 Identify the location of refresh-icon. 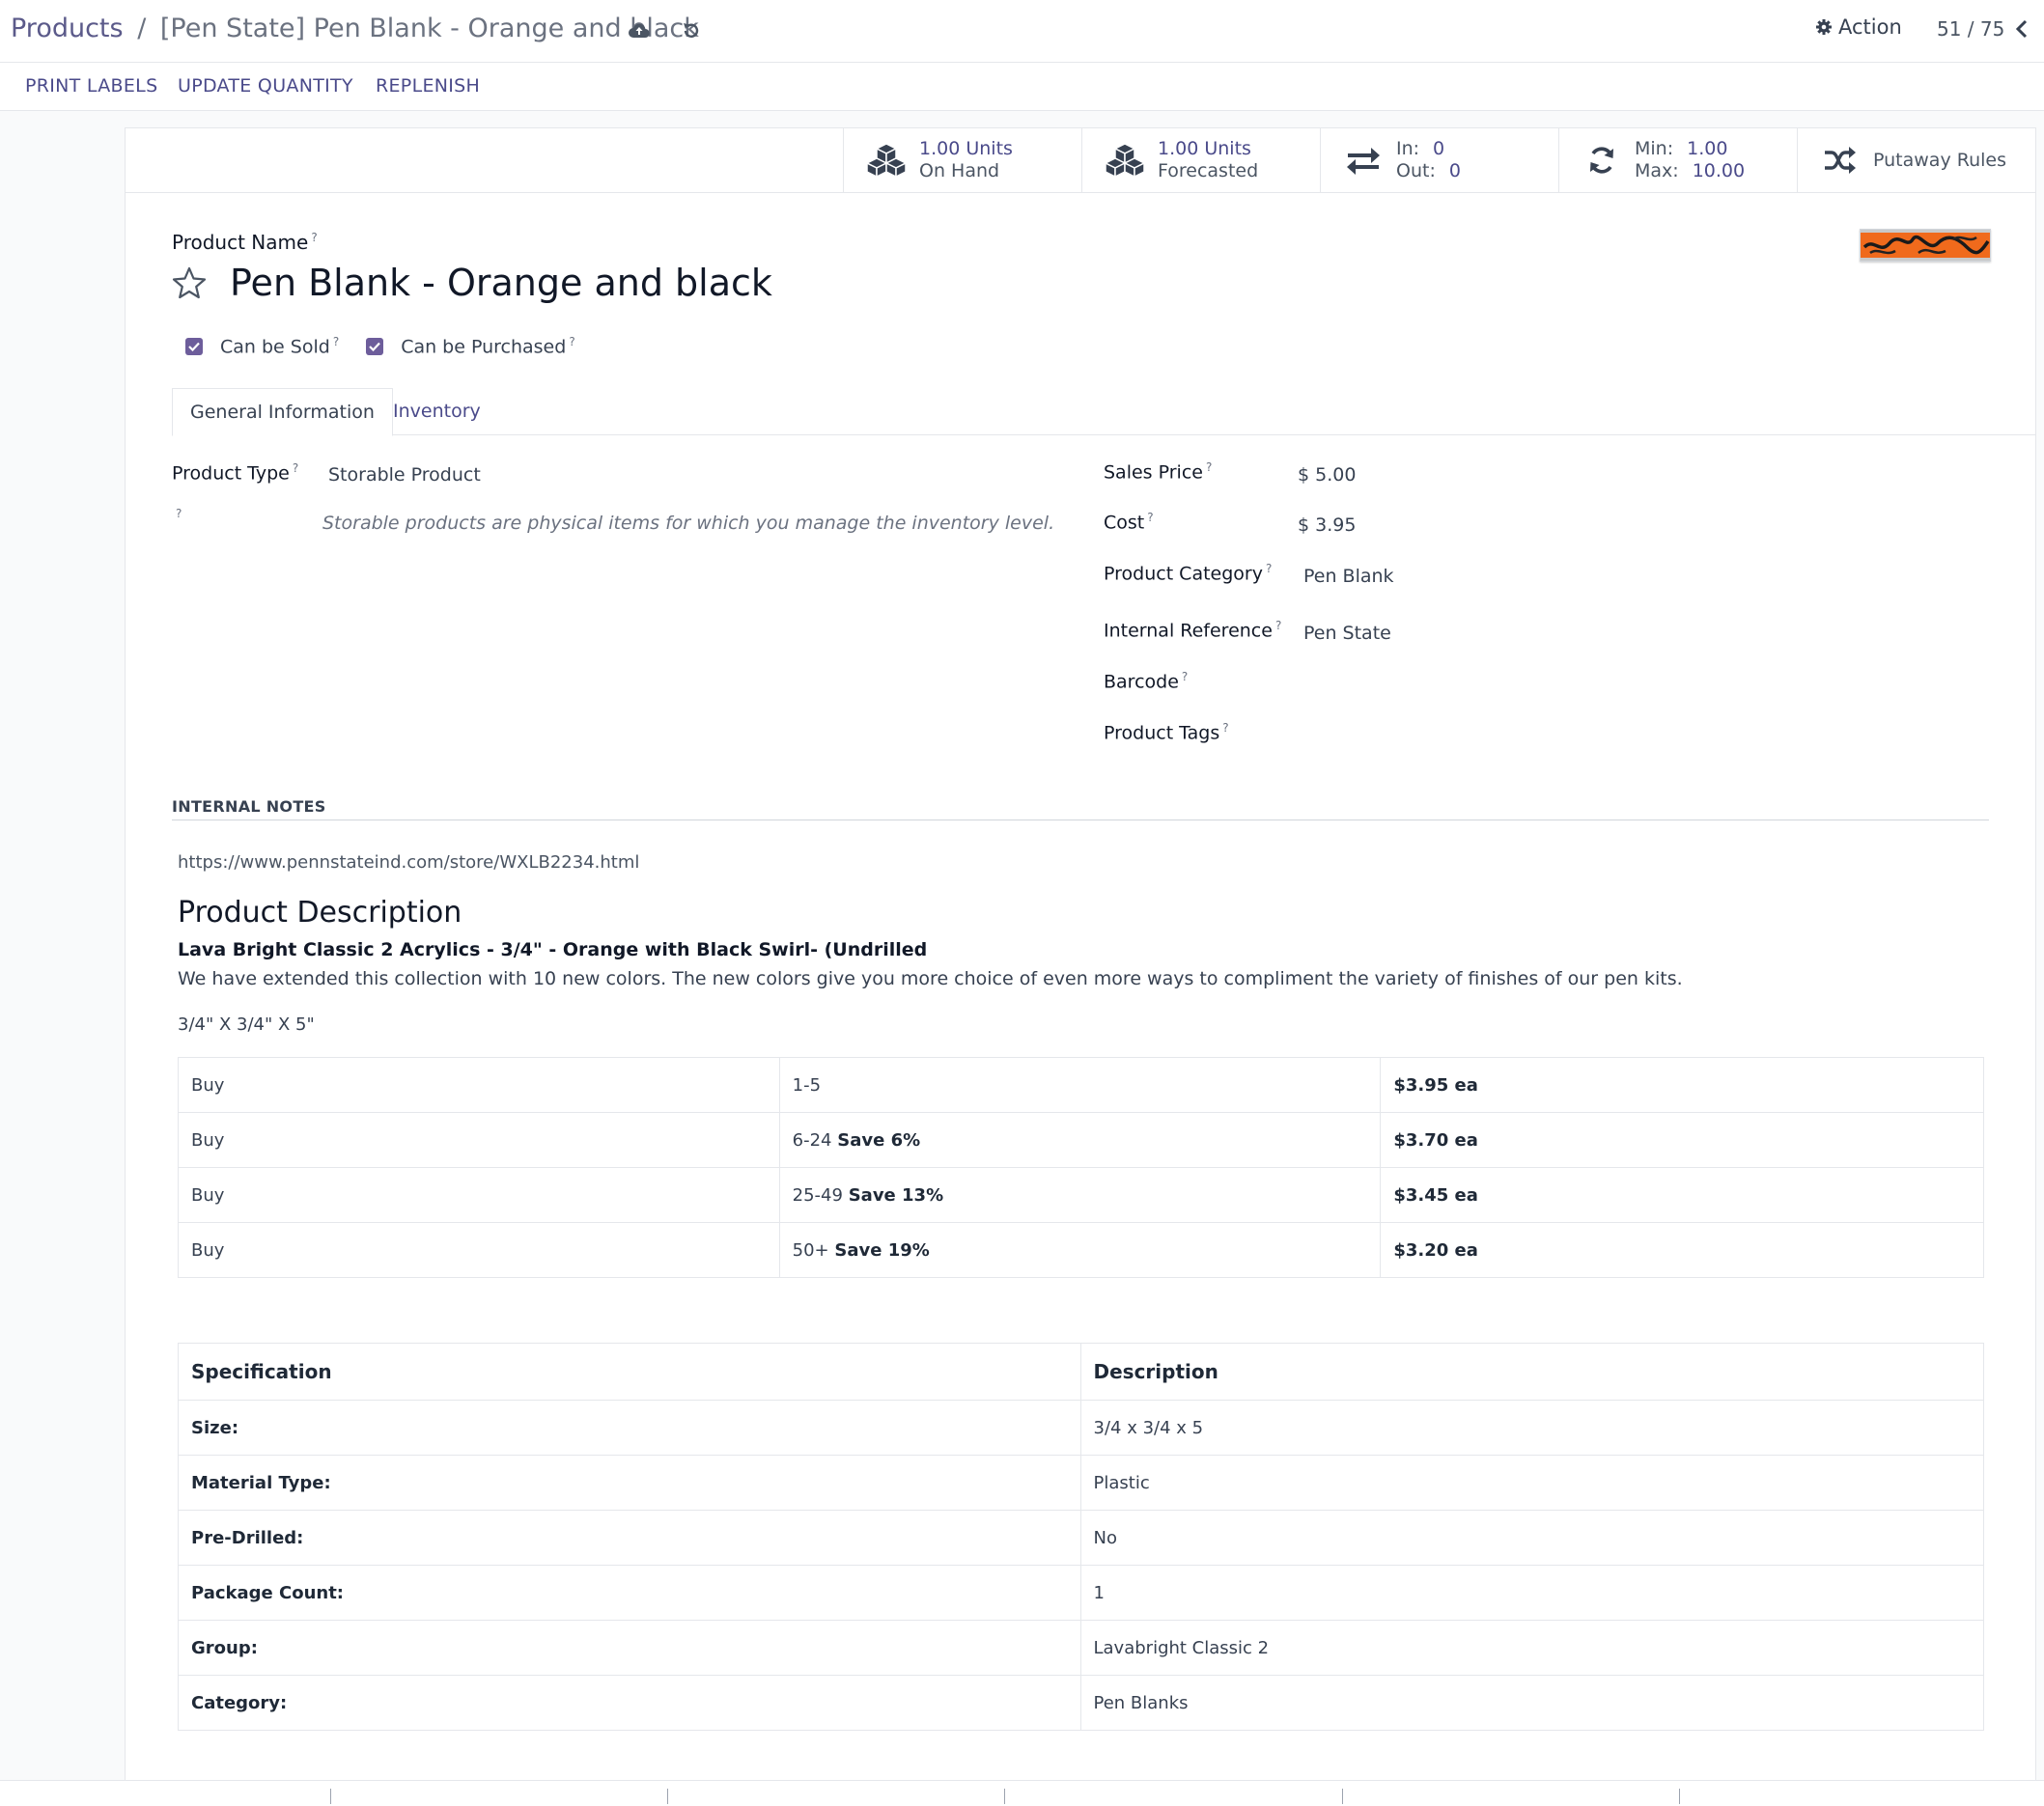
(1602, 160).